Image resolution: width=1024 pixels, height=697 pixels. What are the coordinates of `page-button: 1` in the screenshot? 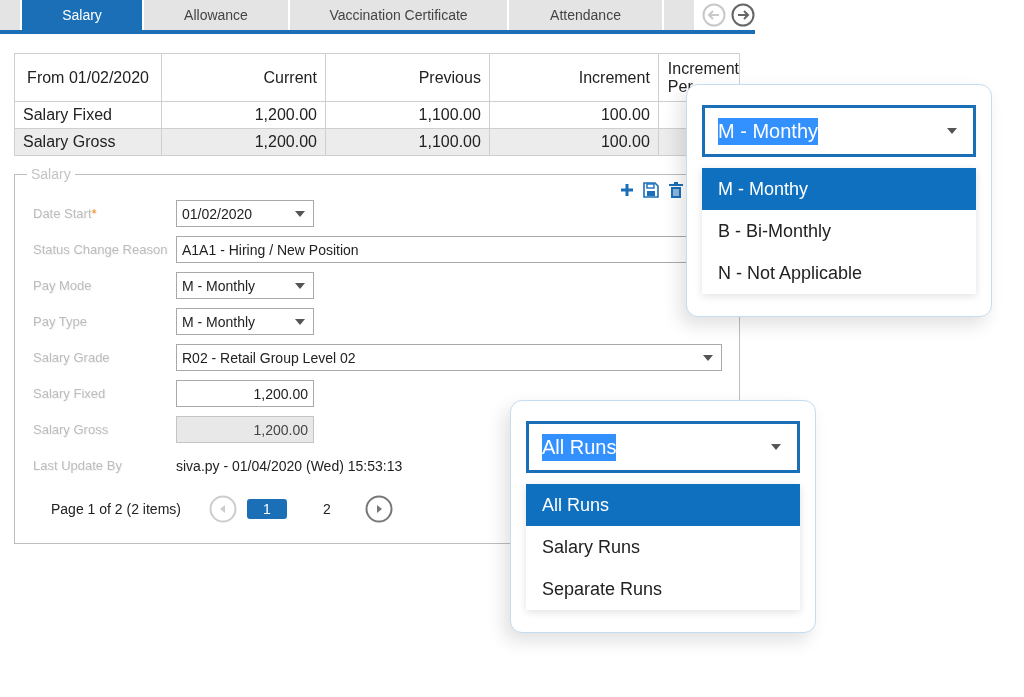 It's located at (266, 509).